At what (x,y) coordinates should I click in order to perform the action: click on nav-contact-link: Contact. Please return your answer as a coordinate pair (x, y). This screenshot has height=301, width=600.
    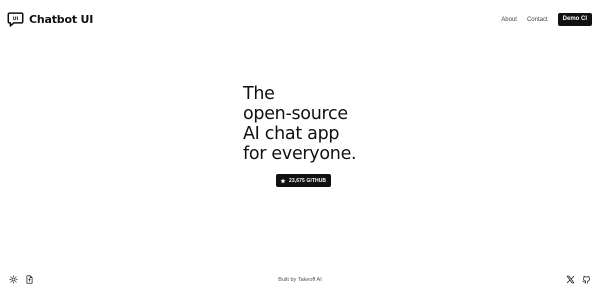
    Looking at the image, I should click on (537, 20).